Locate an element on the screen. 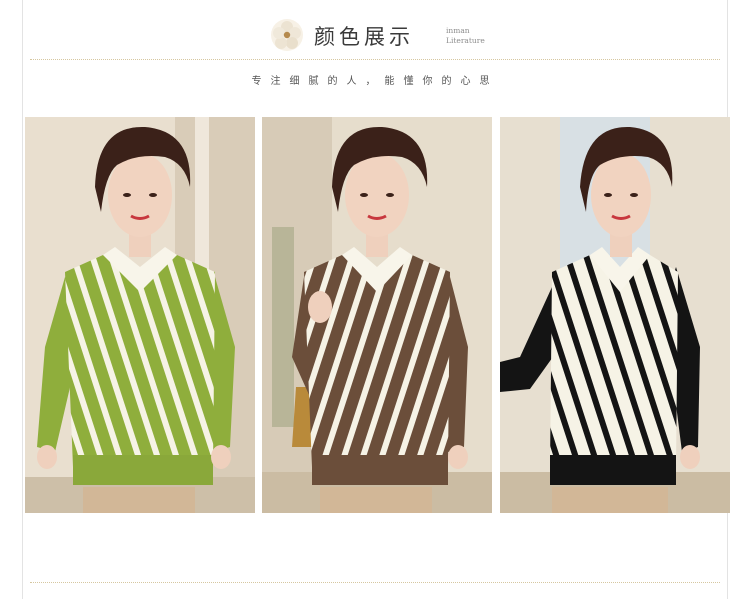 Image resolution: width=750 pixels, height=599 pixels. tagline: 专注细腻的人，能懂你的心思 is located at coordinates (375, 81).